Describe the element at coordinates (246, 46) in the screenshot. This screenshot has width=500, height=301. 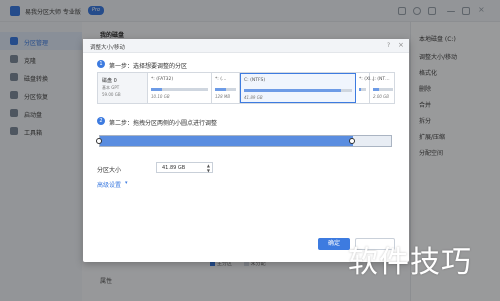
I see `dialog-header: 调整大小/移动 ? ×` at that location.